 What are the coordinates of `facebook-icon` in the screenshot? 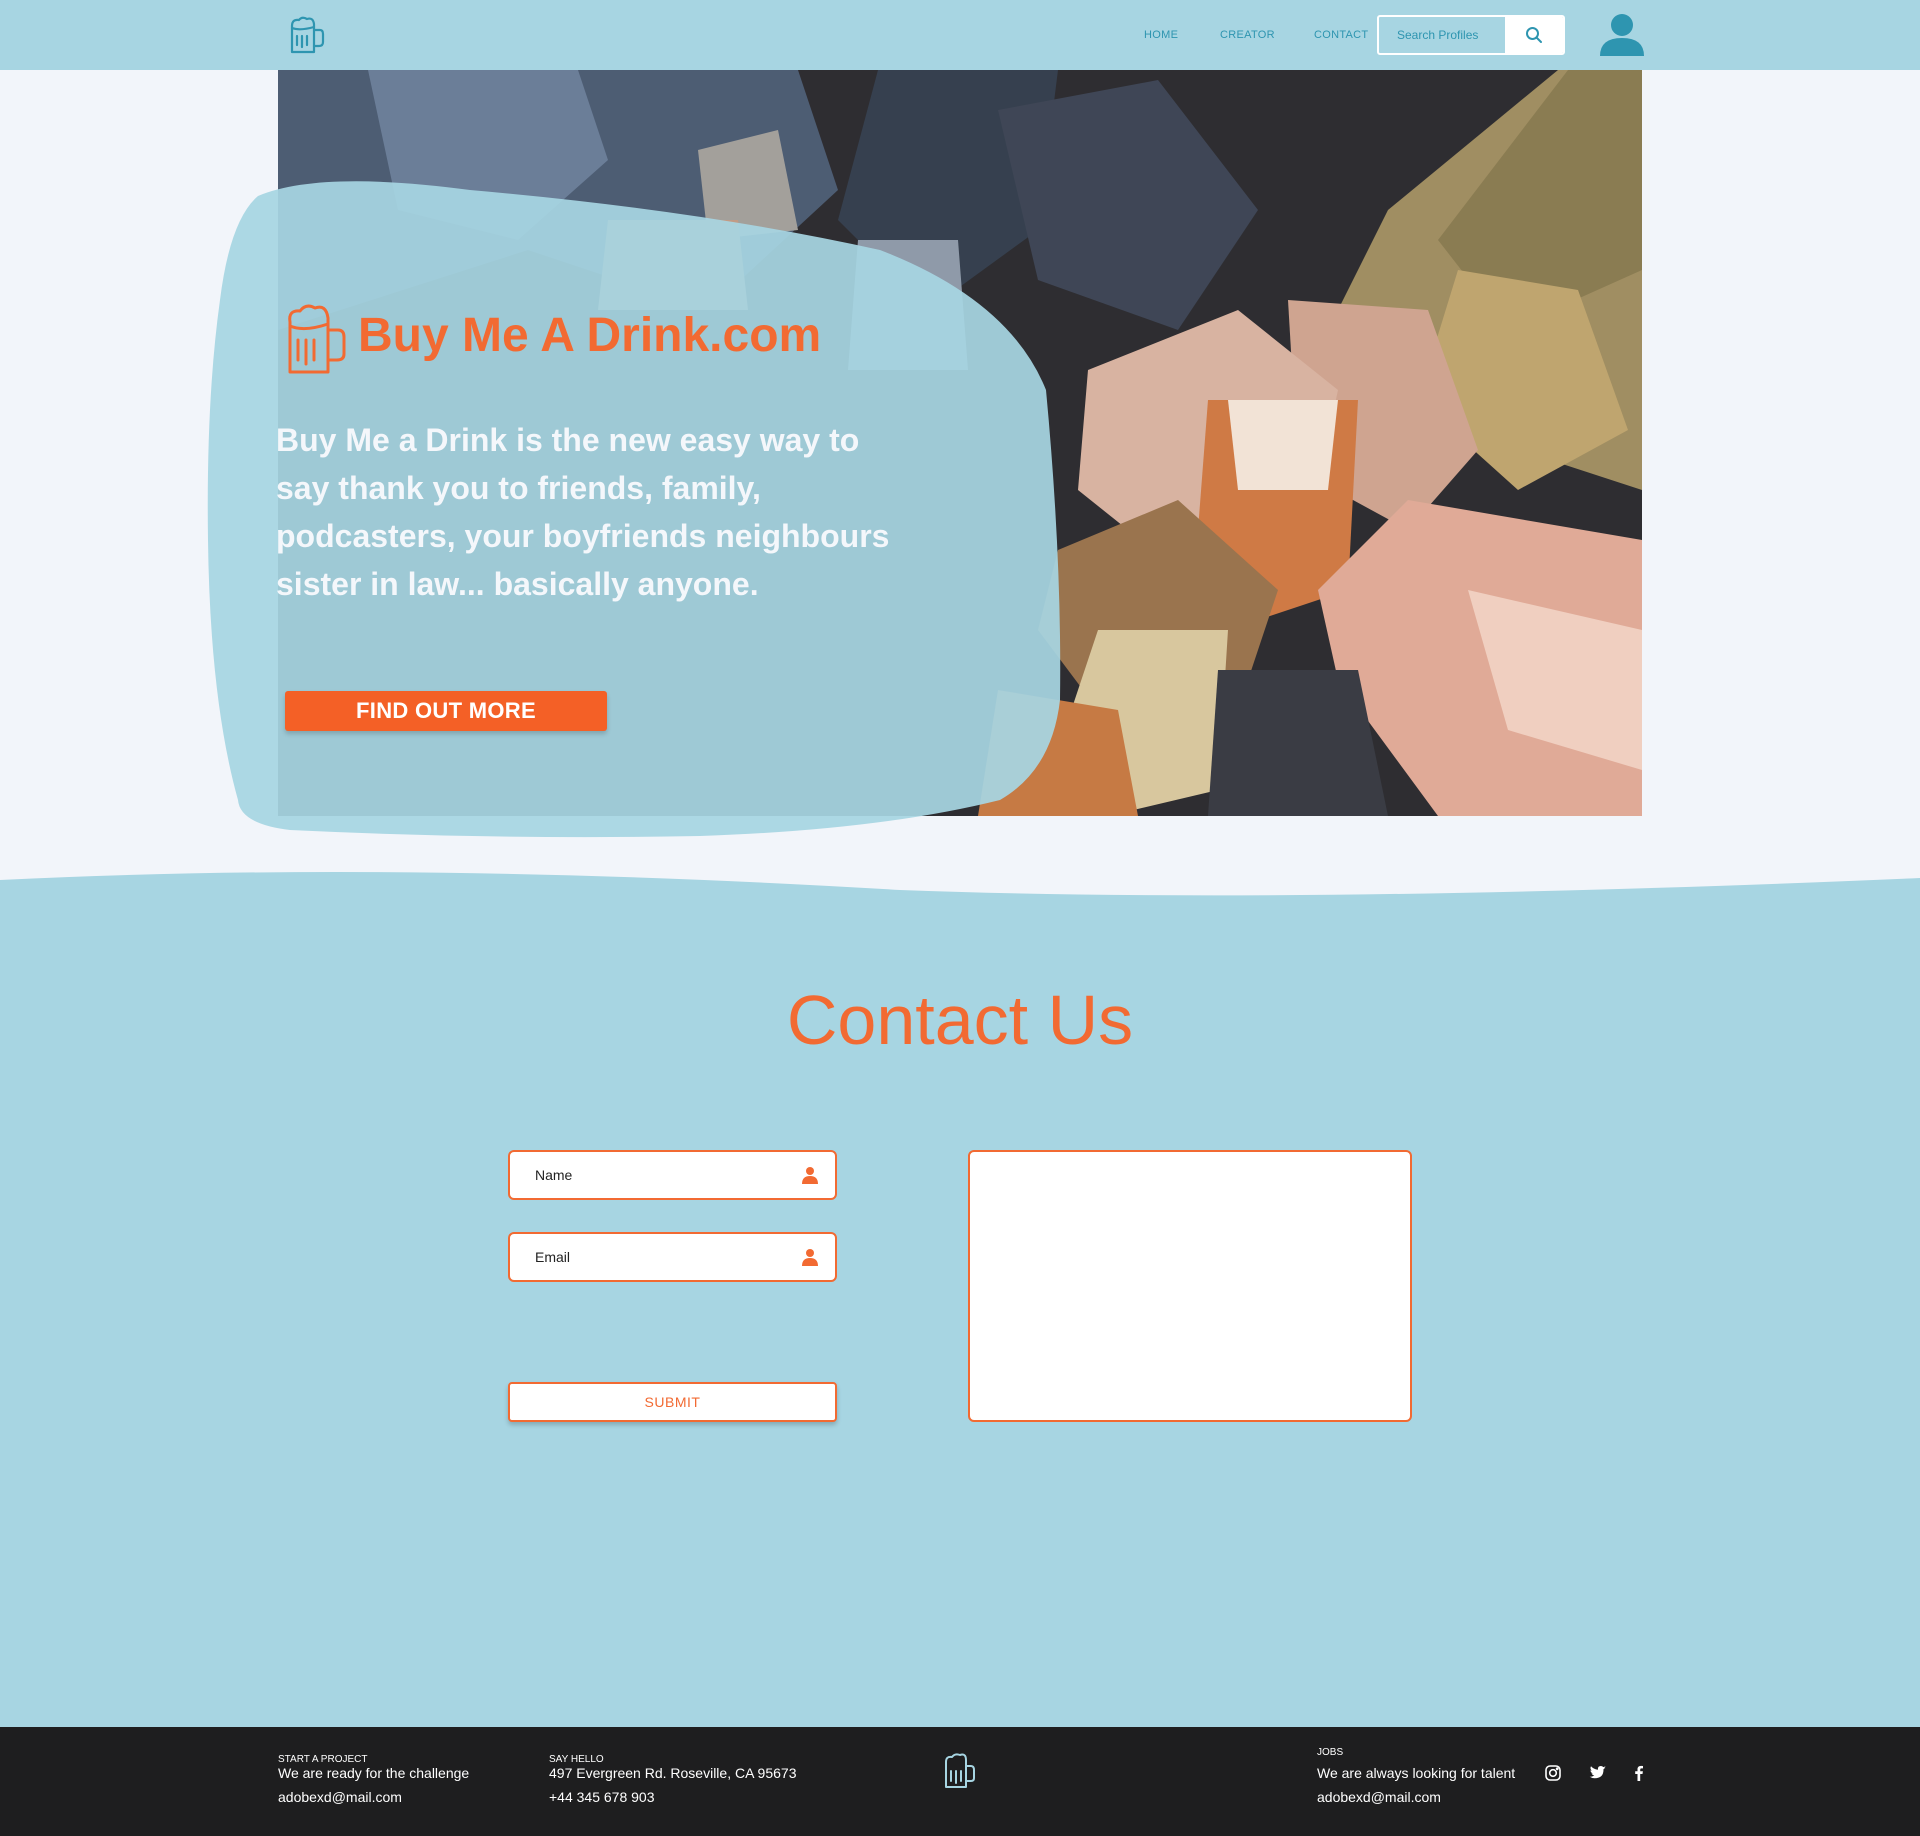 It's located at (1639, 1773).